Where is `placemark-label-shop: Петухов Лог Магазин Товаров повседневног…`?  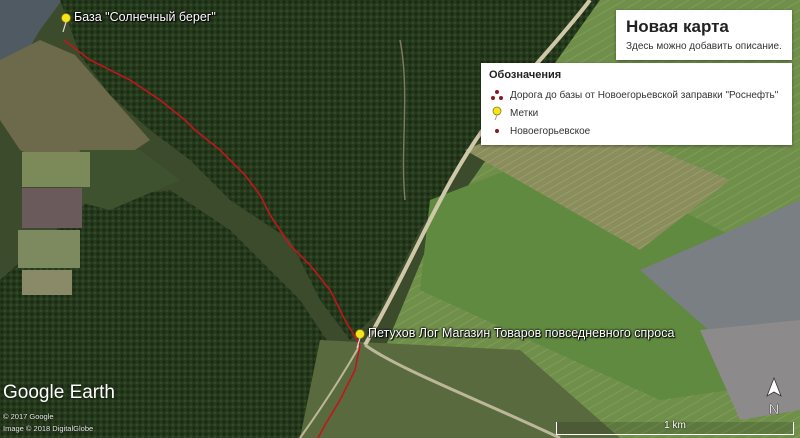
placemark-label-shop: Петухов Лог Магазин Товаров повседневног… is located at coordinates (521, 333).